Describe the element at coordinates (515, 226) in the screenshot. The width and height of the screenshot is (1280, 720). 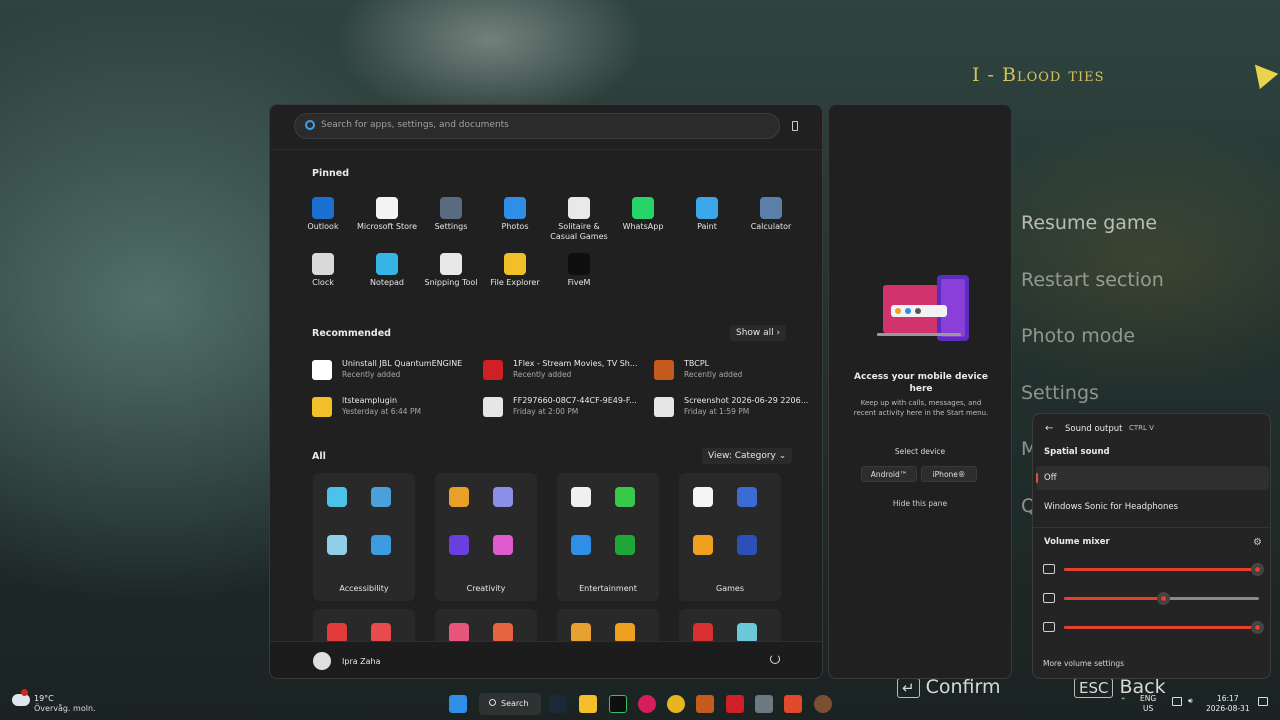
I see `pinned-app-label: Photos` at that location.